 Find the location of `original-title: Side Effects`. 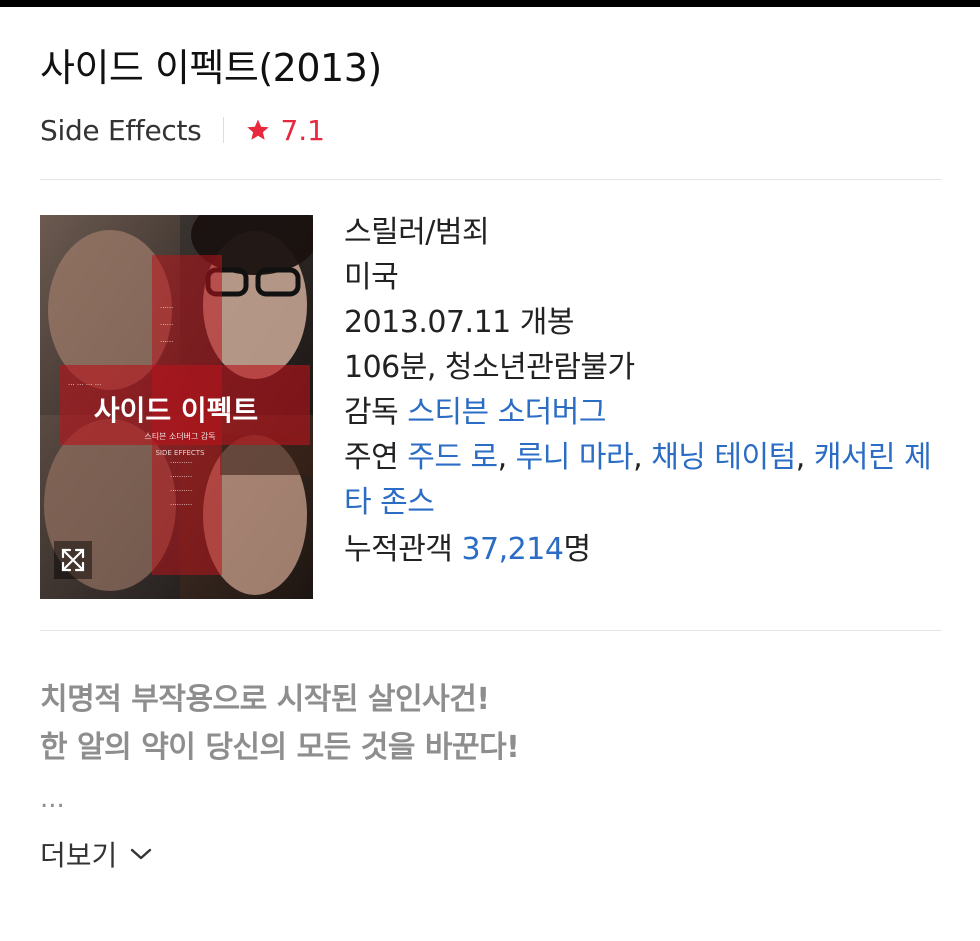

original-title: Side Effects is located at coordinates (121, 130).